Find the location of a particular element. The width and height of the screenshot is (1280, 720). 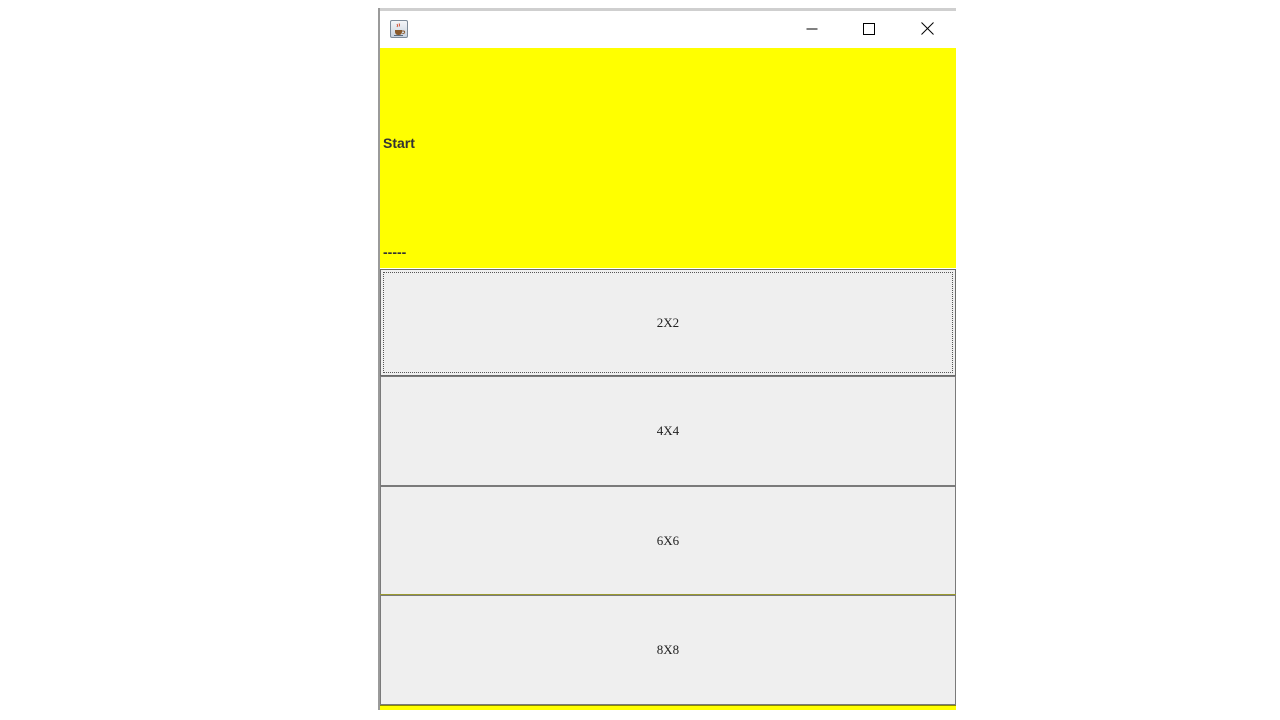

close-button is located at coordinates (927, 29).